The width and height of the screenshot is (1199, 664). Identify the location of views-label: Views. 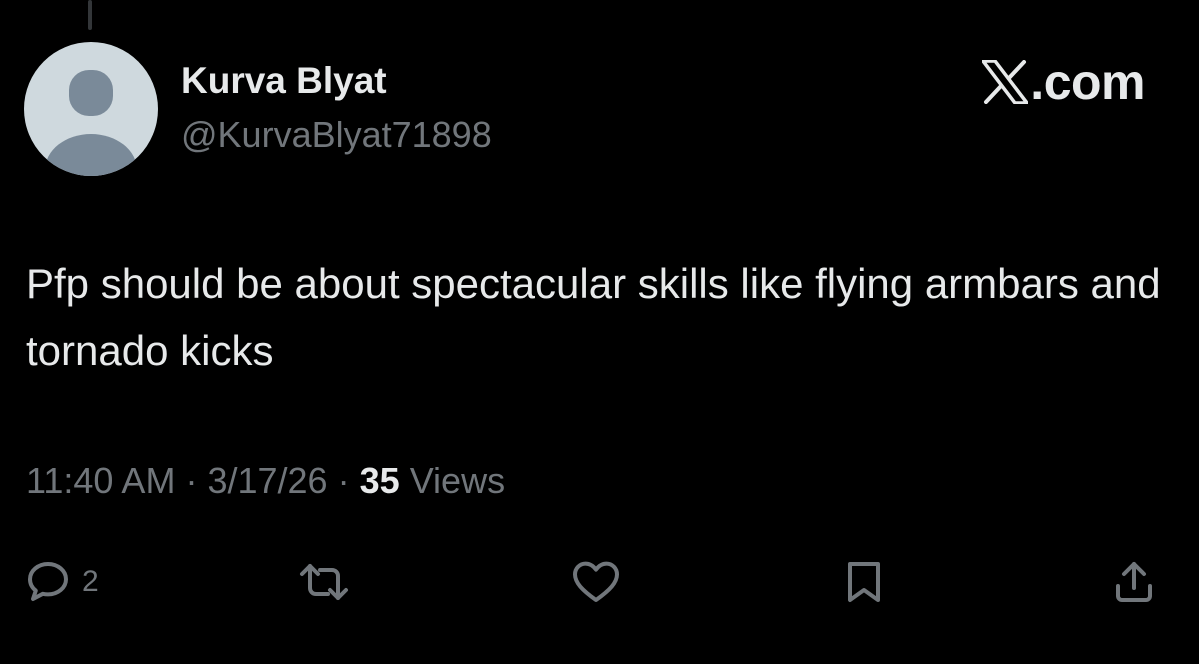
(457, 480).